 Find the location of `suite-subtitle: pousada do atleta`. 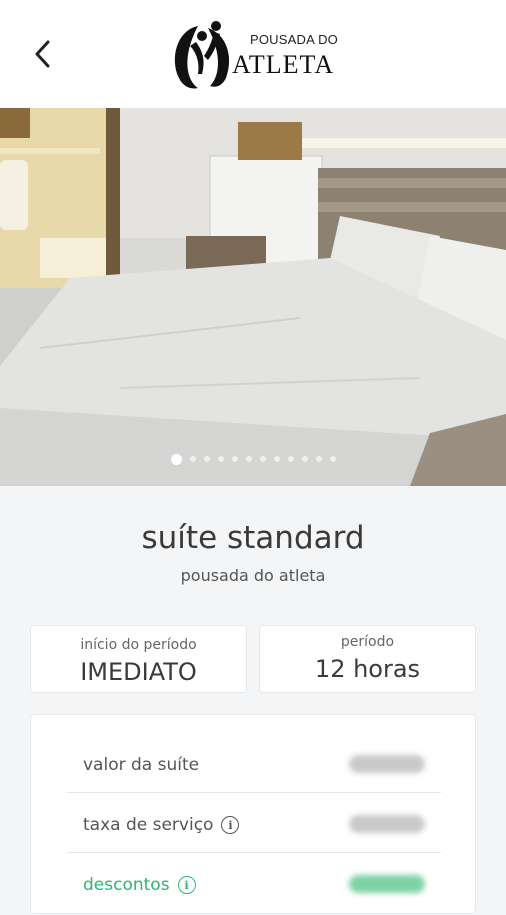

suite-subtitle: pousada do atleta is located at coordinates (253, 575).